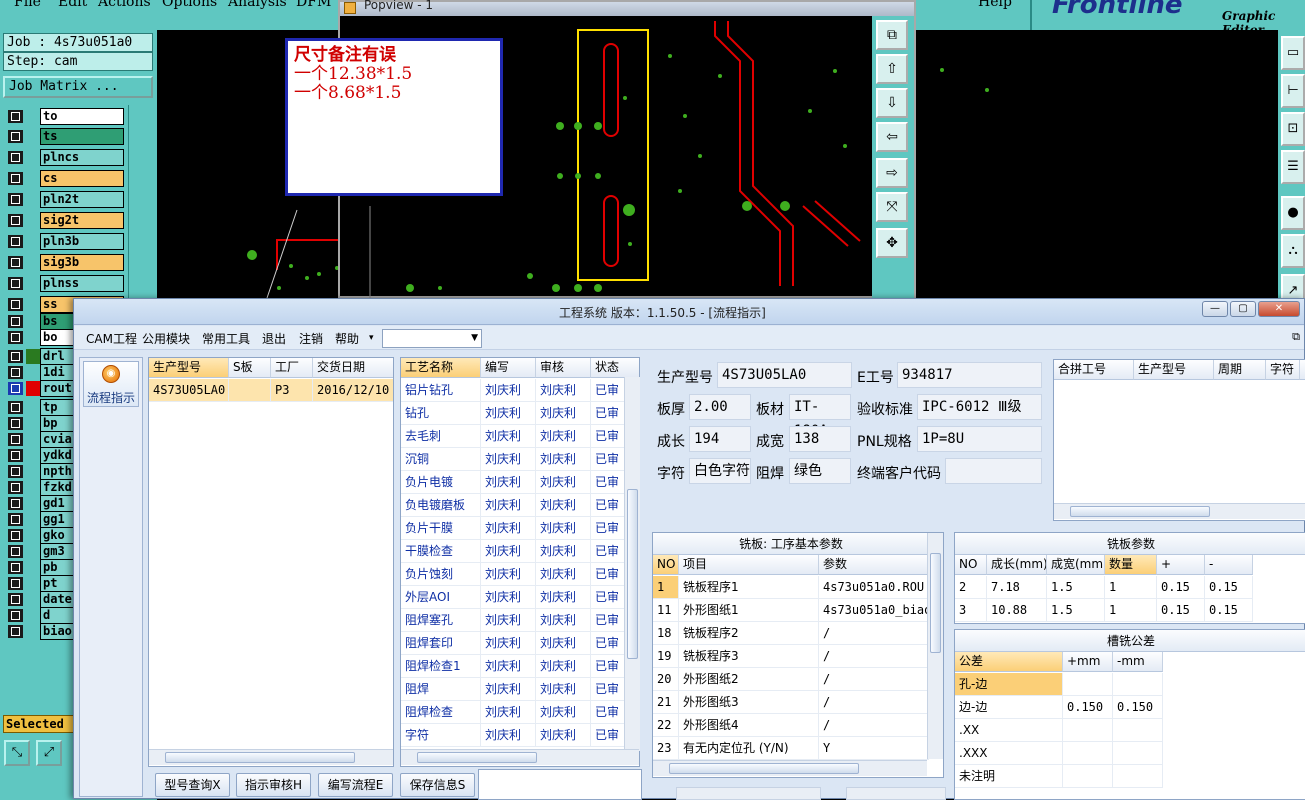 The height and width of the screenshot is (800, 1305). I want to click on menu-exit: 退出, so click(274, 338).